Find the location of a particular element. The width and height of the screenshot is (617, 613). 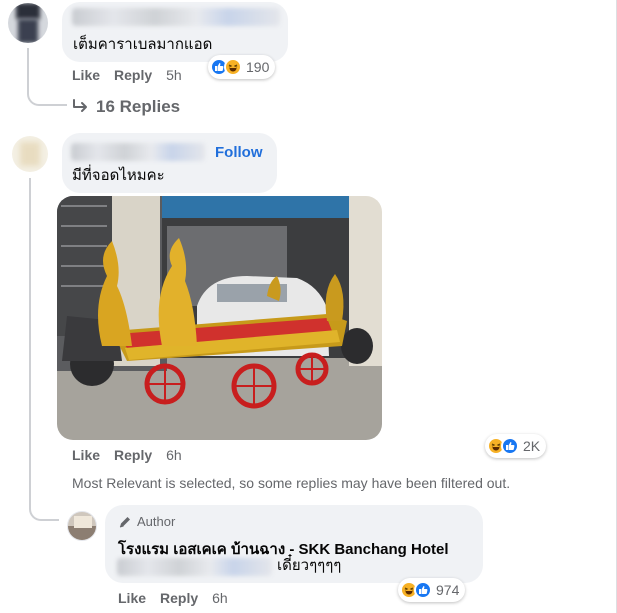

reply-actions: Like Reply 6h is located at coordinates (173, 598).